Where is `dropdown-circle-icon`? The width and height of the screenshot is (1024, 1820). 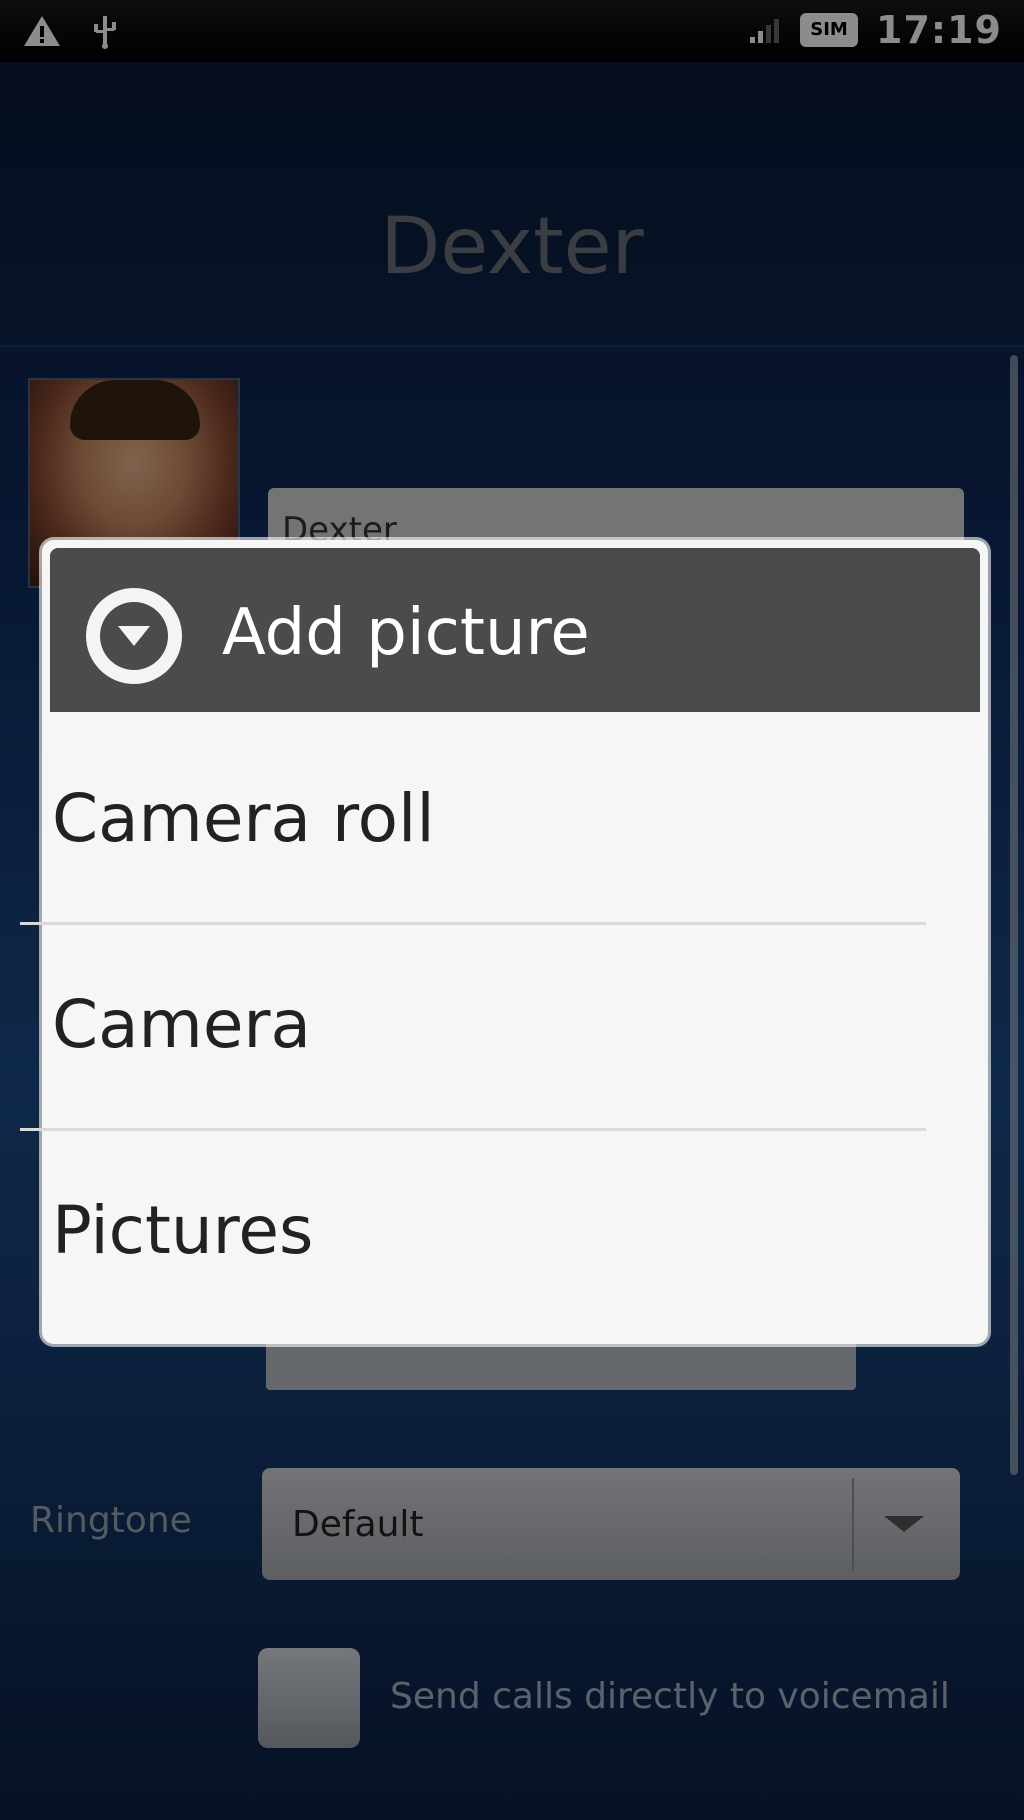
dropdown-circle-icon is located at coordinates (134, 636).